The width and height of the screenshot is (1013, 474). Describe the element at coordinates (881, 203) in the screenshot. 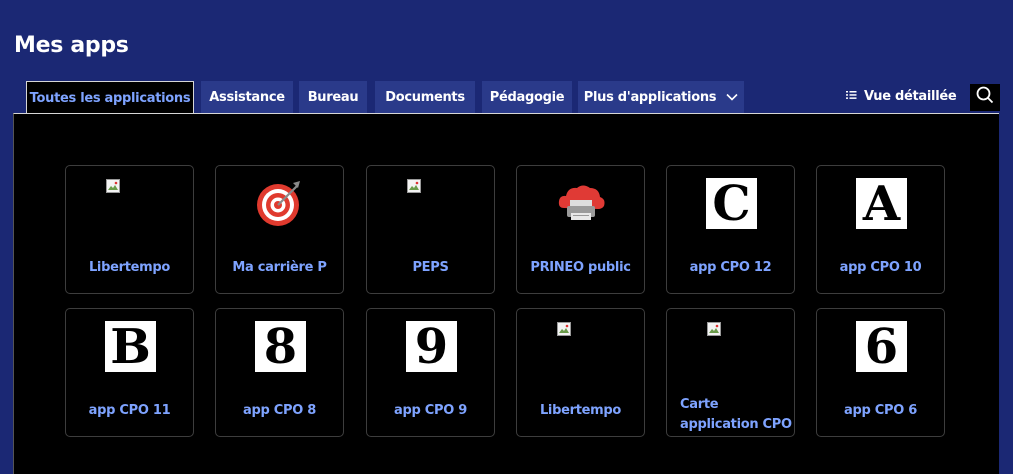

I see `app-logo-letter: A` at that location.